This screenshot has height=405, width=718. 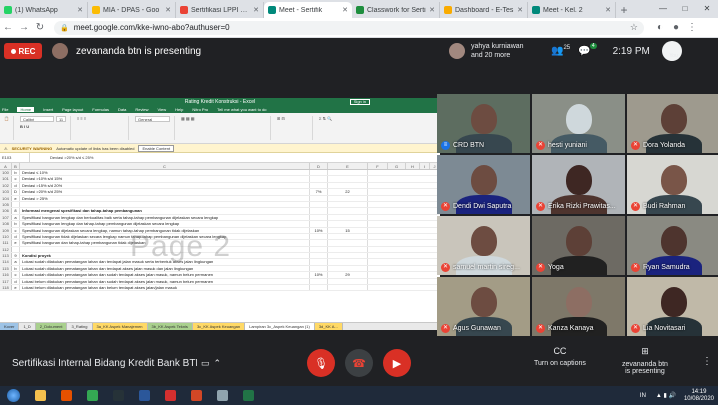 What do you see at coordinates (348, 192) in the screenshot?
I see `cell-score: 22` at bounding box center [348, 192].